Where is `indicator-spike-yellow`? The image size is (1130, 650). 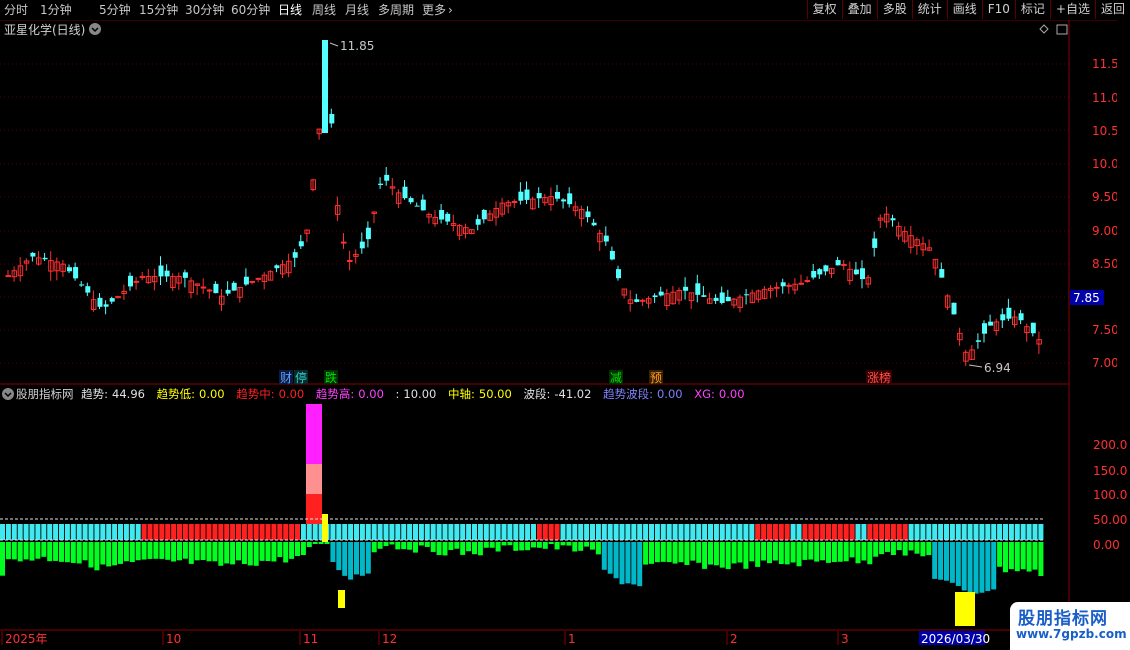
indicator-spike-yellow is located at coordinates (325, 528).